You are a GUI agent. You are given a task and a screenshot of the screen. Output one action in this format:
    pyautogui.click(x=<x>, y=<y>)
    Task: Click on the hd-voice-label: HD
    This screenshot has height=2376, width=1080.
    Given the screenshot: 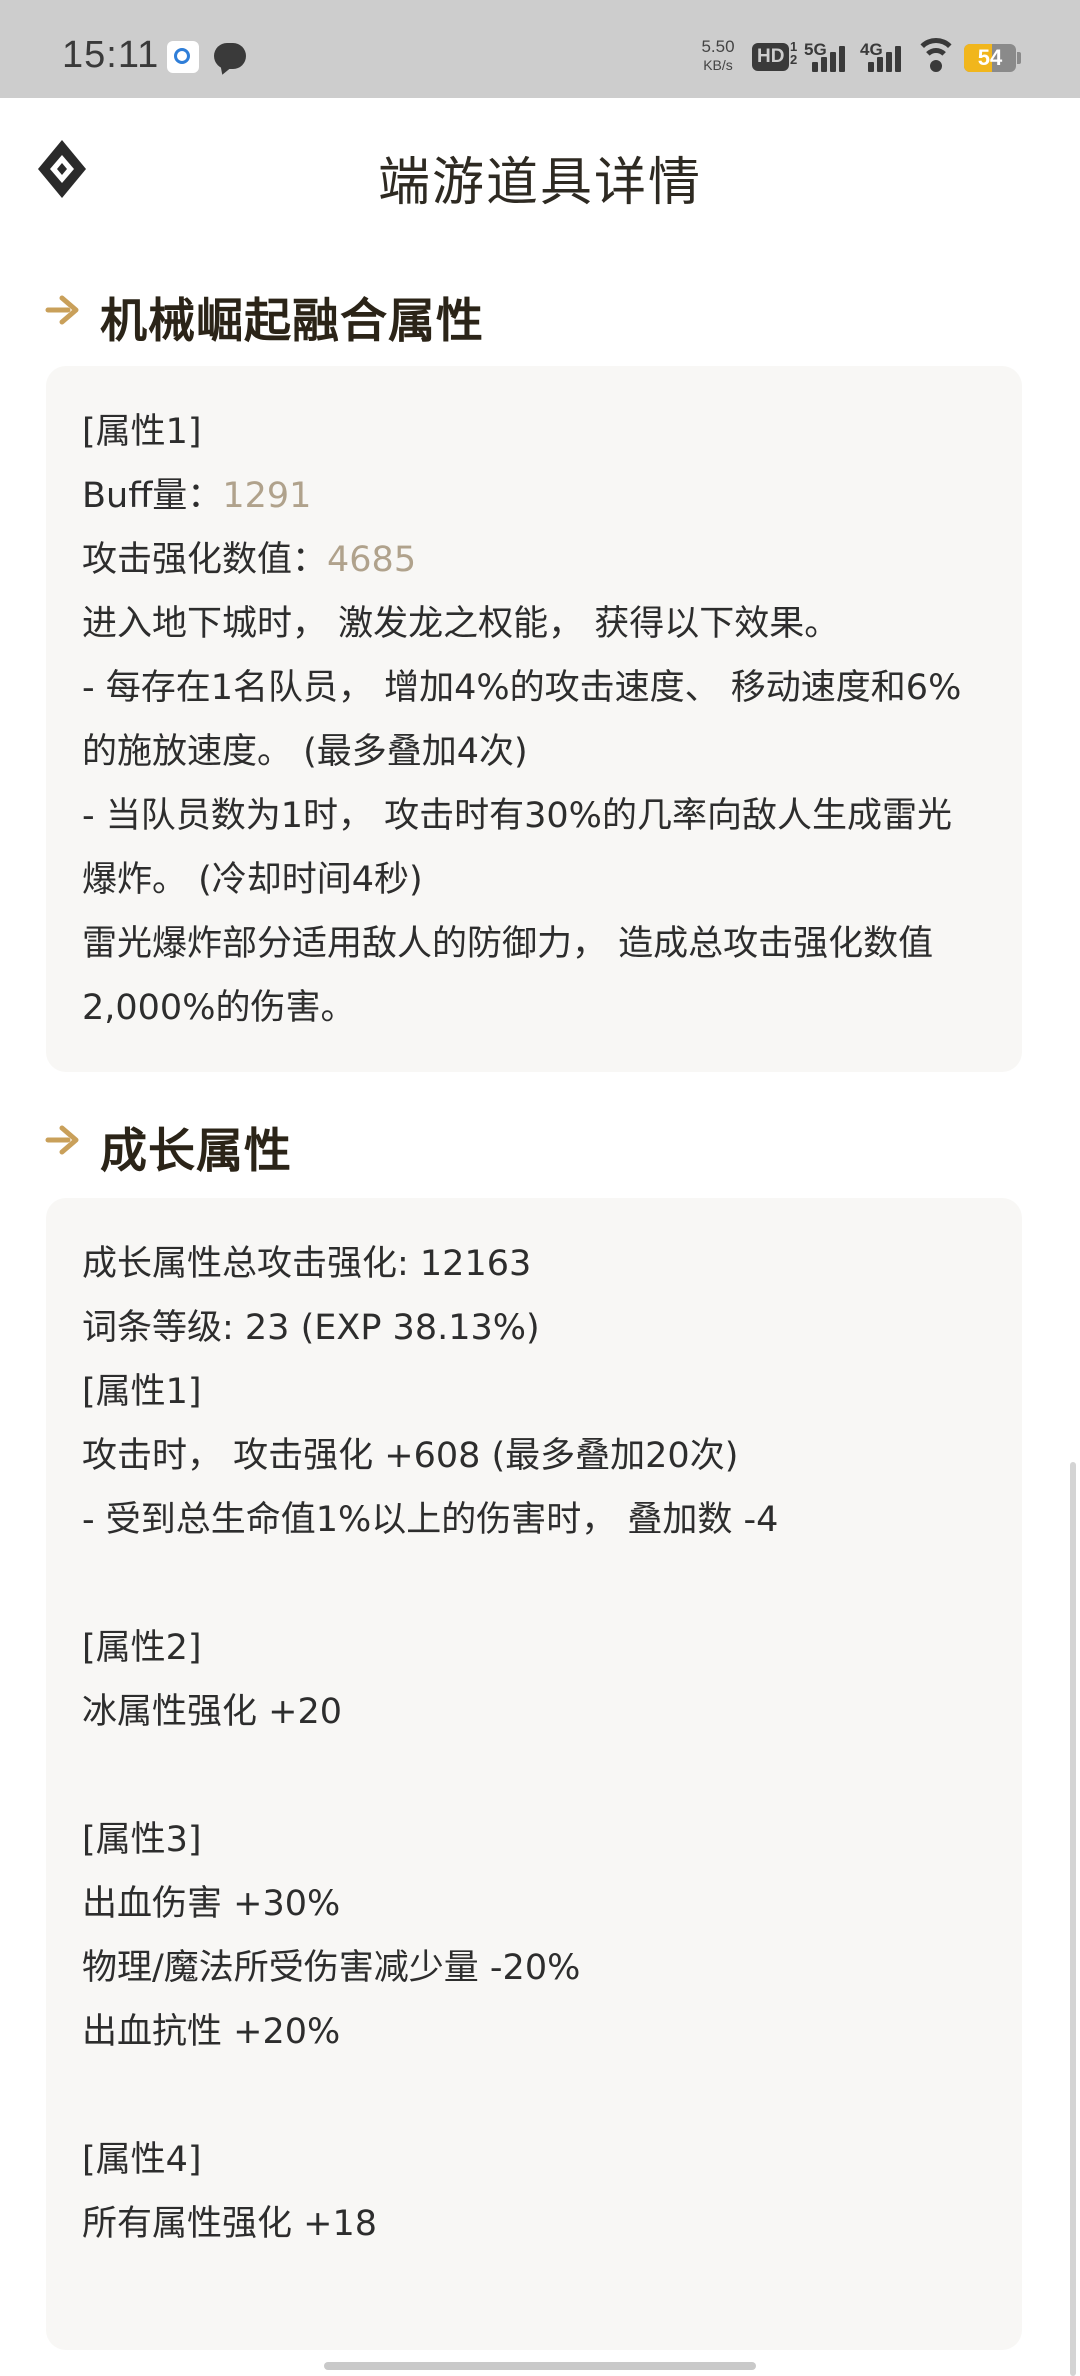 What is the action you would take?
    pyautogui.click(x=771, y=56)
    